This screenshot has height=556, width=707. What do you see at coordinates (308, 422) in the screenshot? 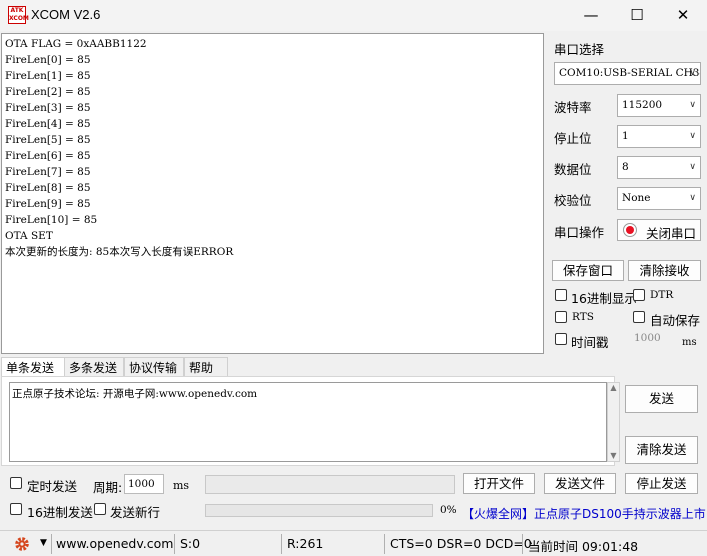
I see `send-input: 正点原子技术论坛: 开源电子网:www.openedv.com` at bounding box center [308, 422].